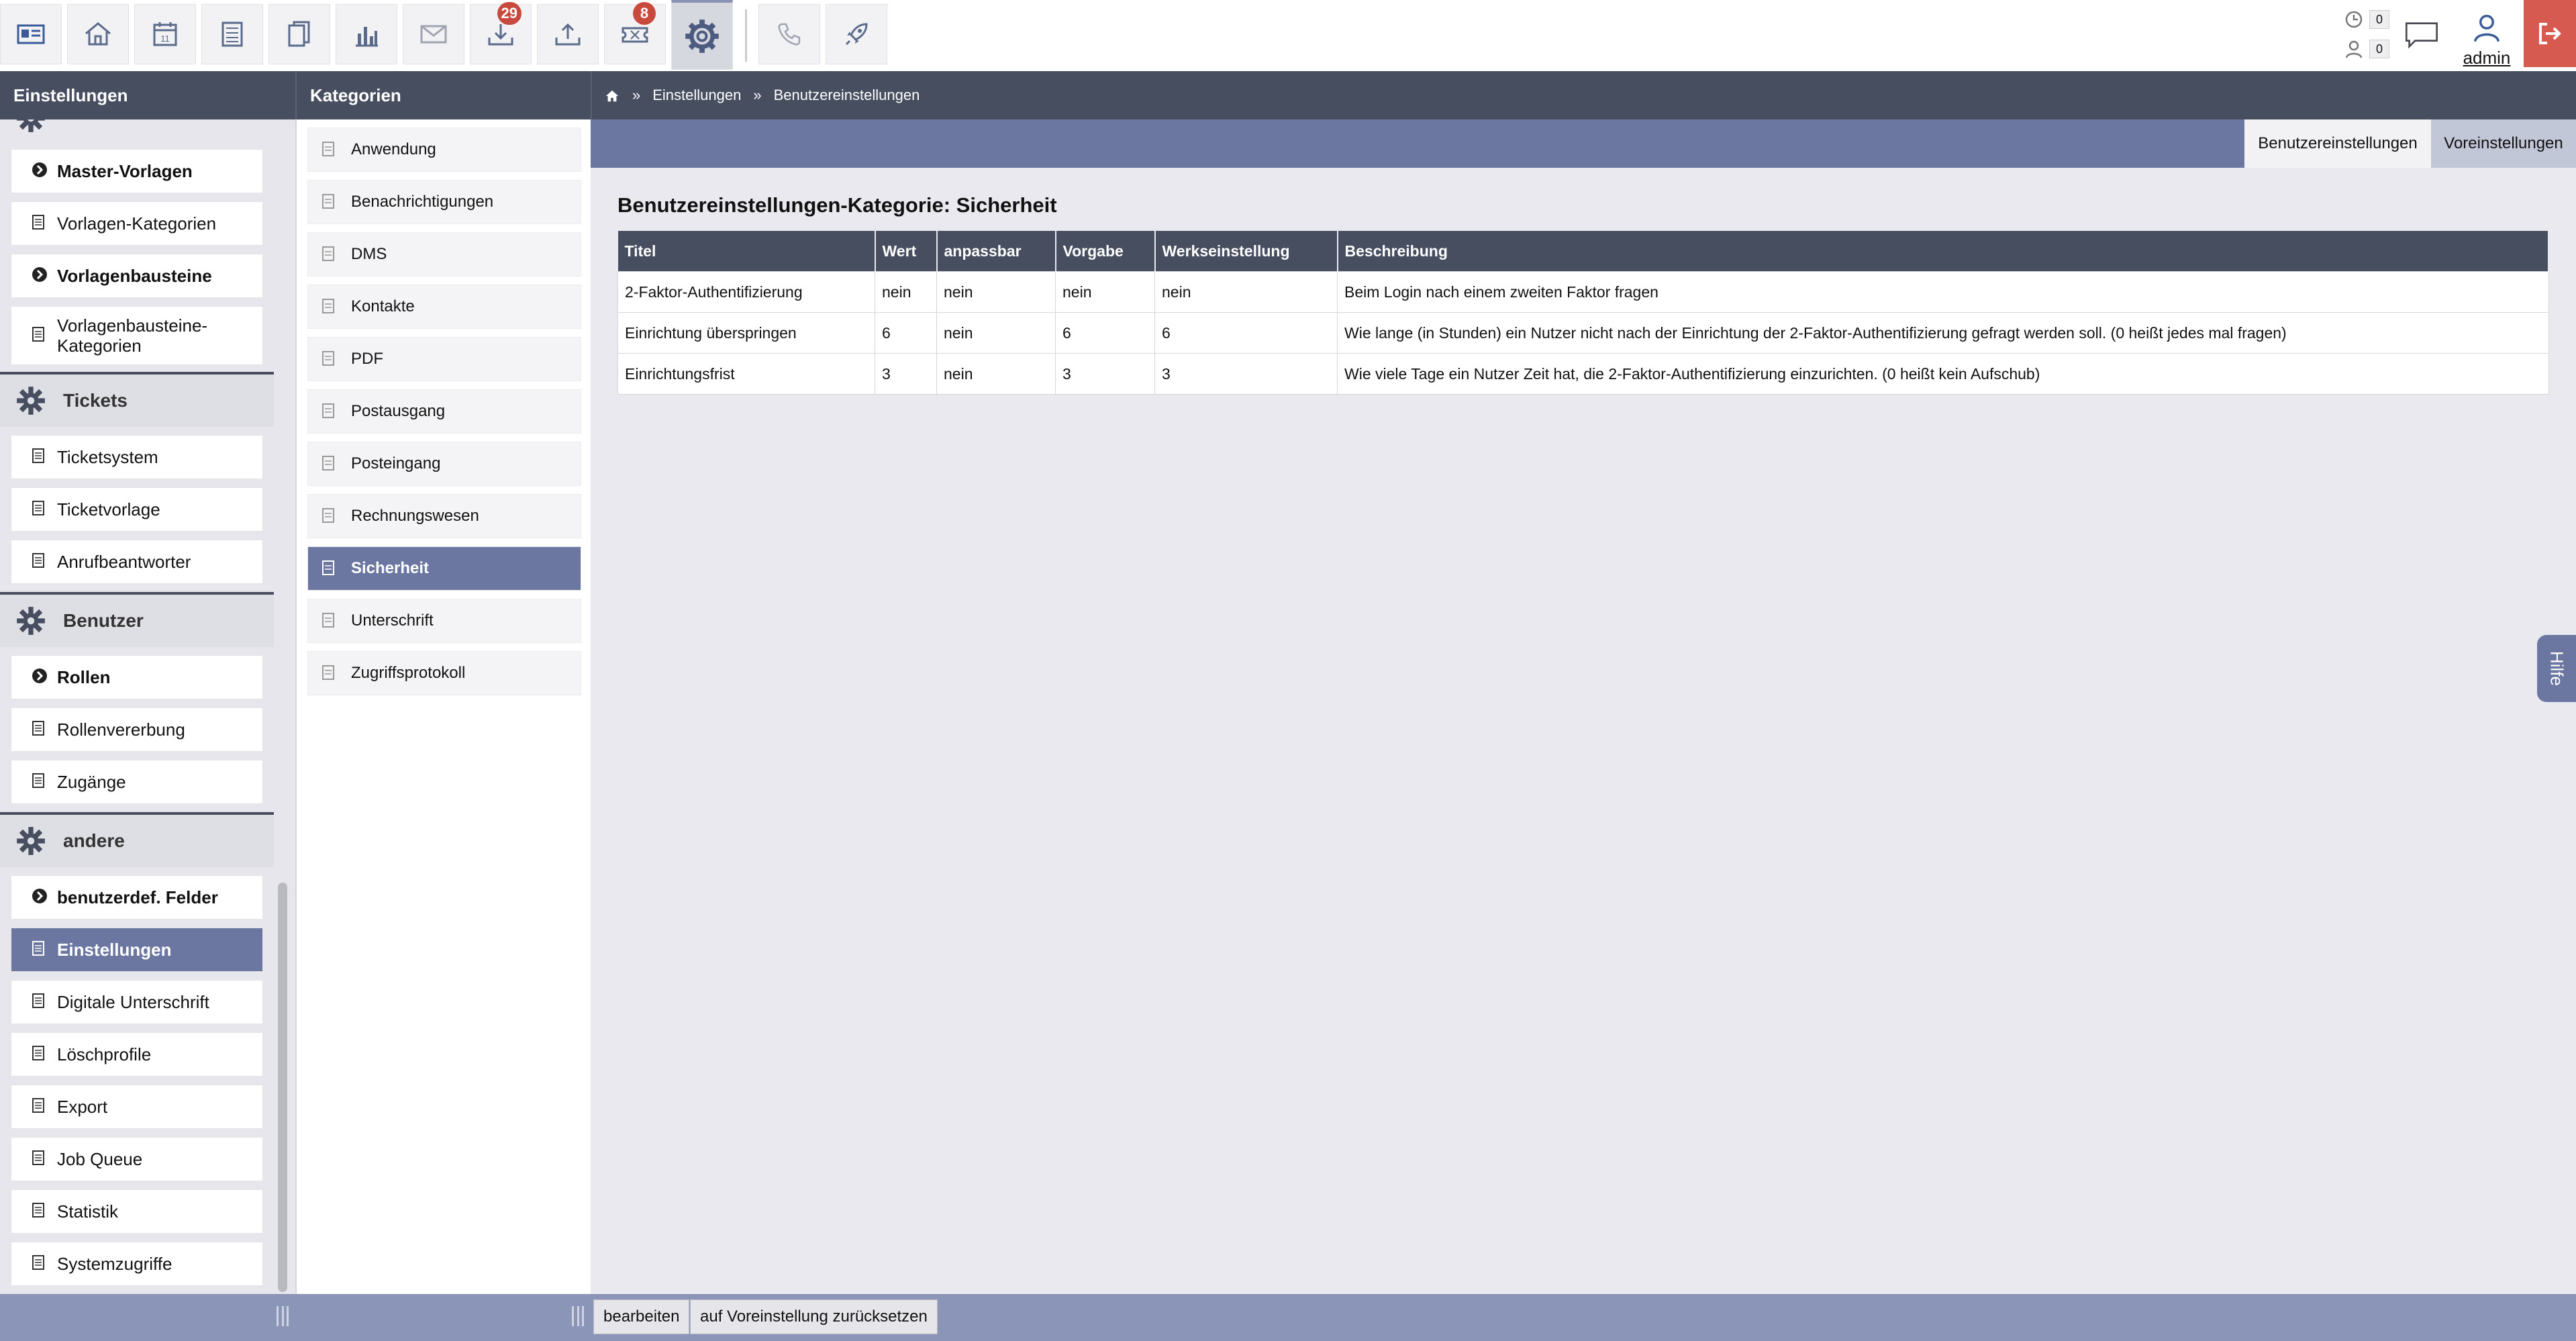  Describe the element at coordinates (137, 1054) in the screenshot. I see `sidebar-item-loeschprofile: Löschprofile` at that location.